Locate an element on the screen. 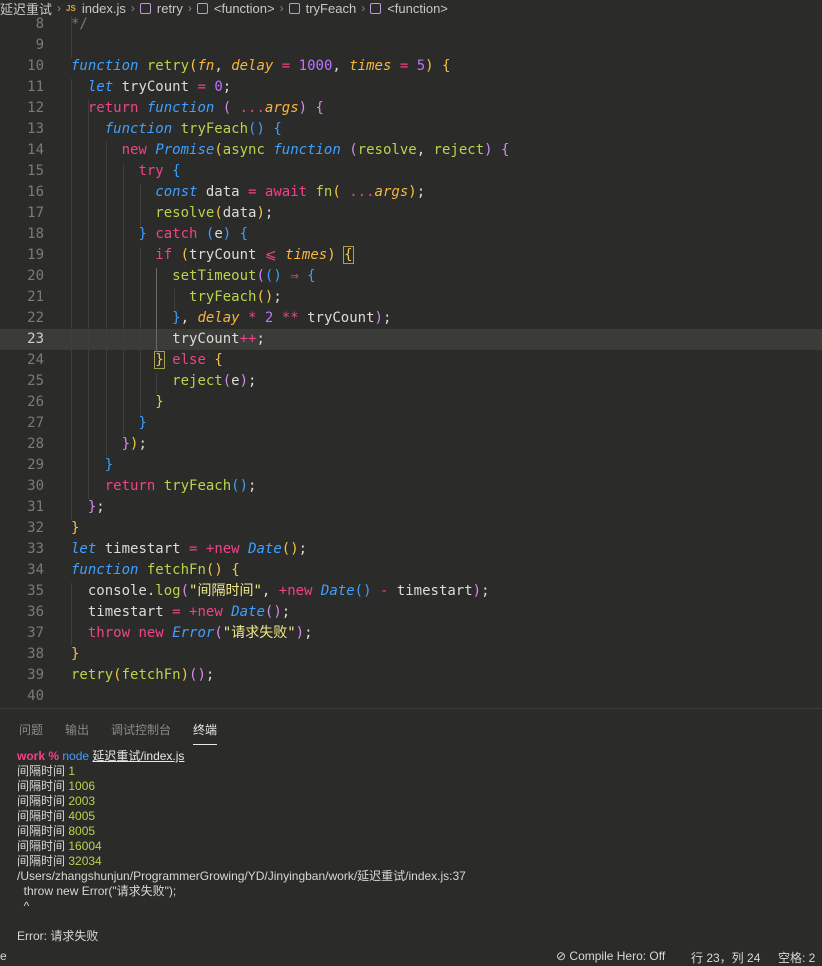 The width and height of the screenshot is (822, 966). line-number: 23 is located at coordinates (35, 339).